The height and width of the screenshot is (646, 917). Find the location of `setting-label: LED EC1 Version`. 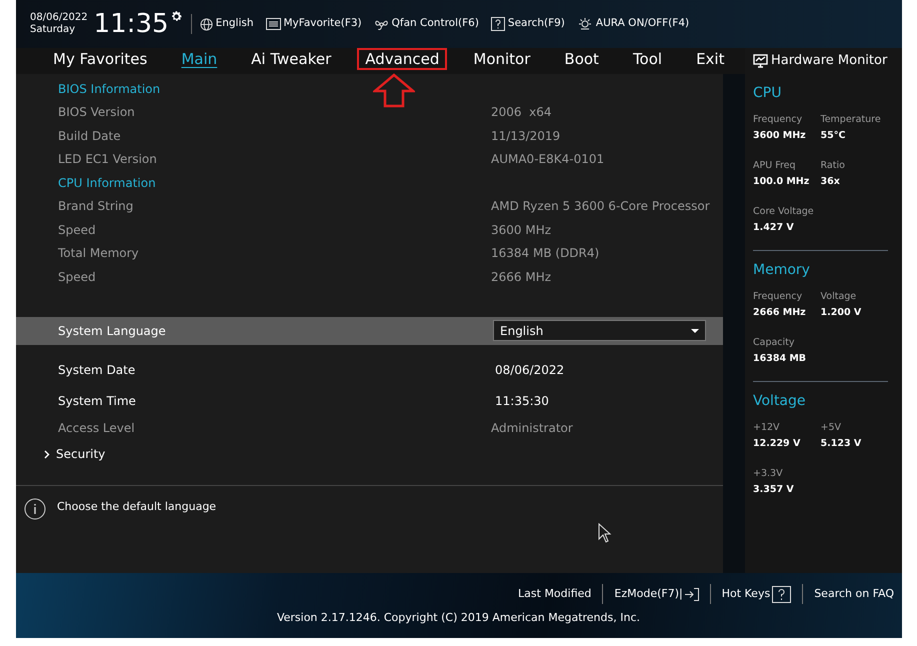

setting-label: LED EC1 Version is located at coordinates (108, 159).